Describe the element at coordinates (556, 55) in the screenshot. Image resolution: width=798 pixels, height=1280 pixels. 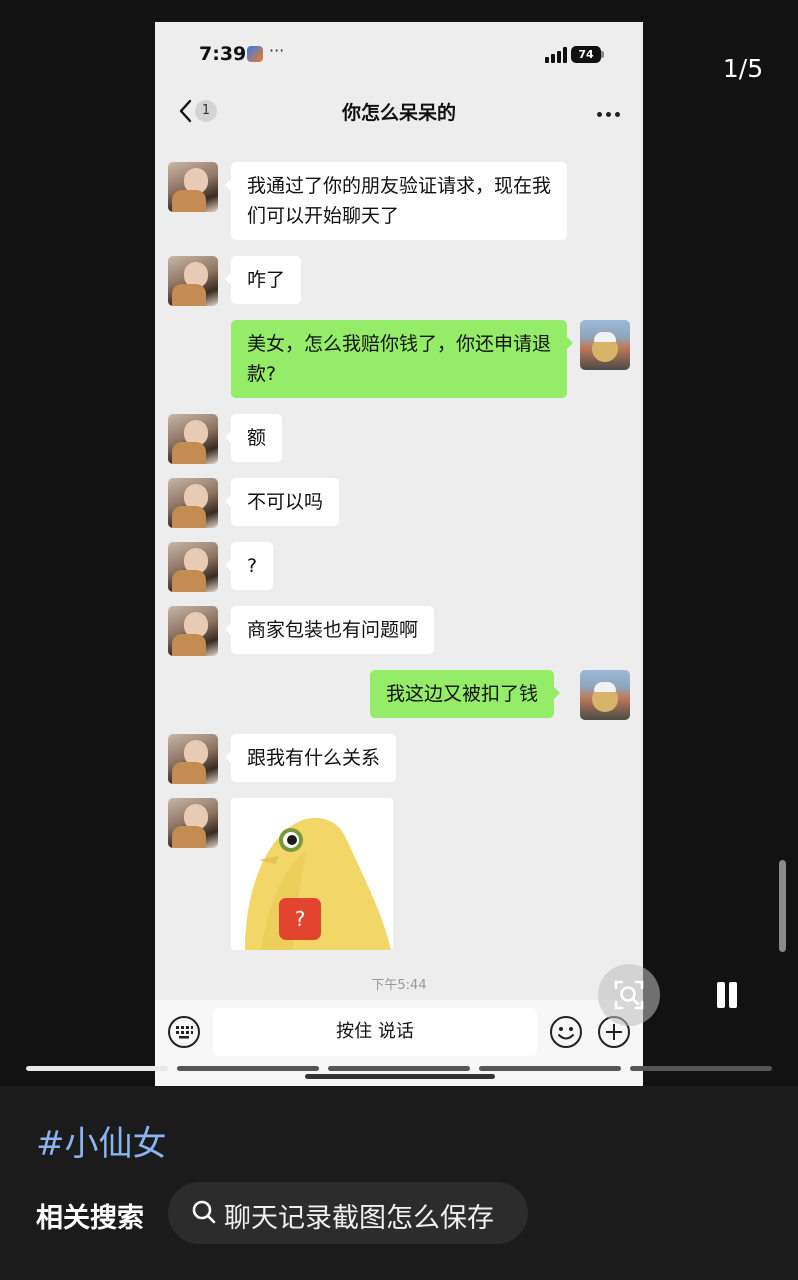
I see `signal-icon` at that location.